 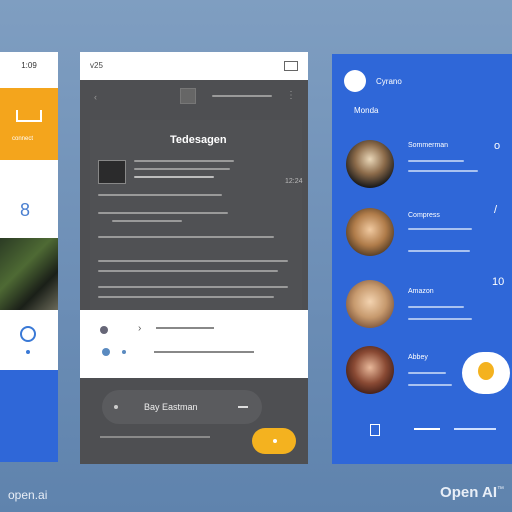 I want to click on arrow-icon: ›, so click(x=139, y=328).